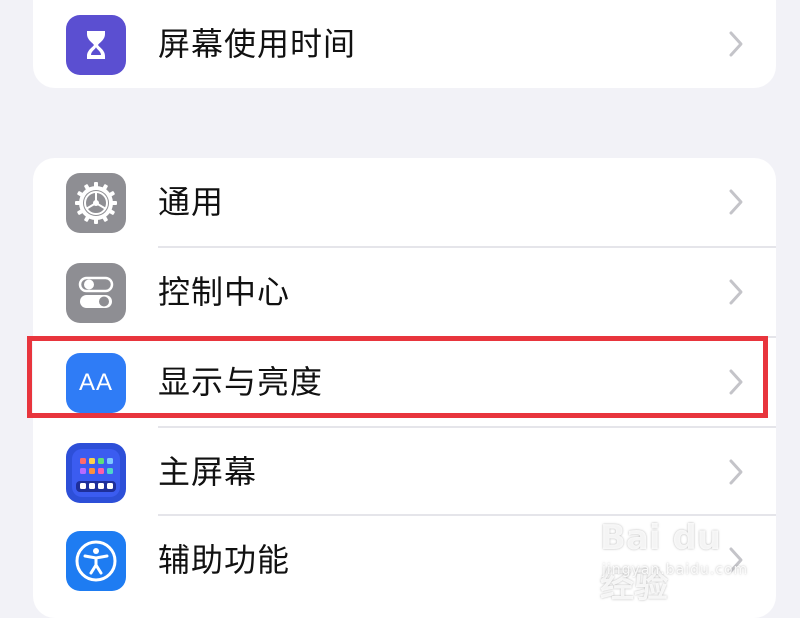 The width and height of the screenshot is (800, 618). What do you see at coordinates (680, 559) in the screenshot?
I see `watermark: Bai du 经验 jingyan.baidu.com` at bounding box center [680, 559].